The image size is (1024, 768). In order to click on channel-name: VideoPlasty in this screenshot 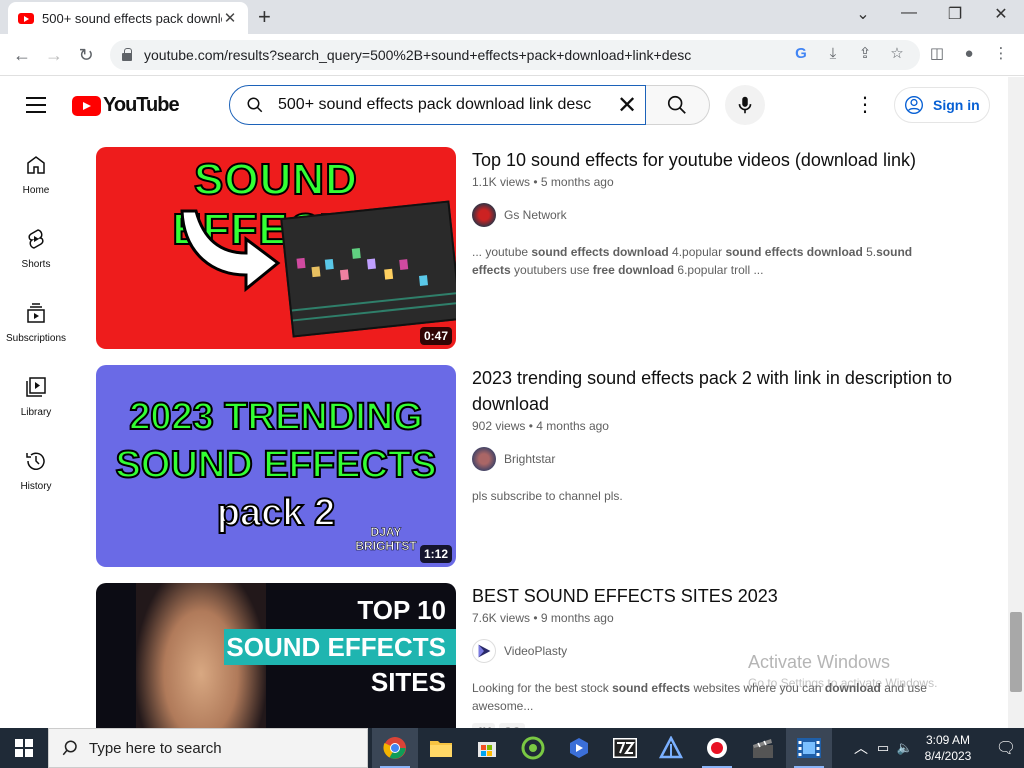, I will do `click(535, 651)`.